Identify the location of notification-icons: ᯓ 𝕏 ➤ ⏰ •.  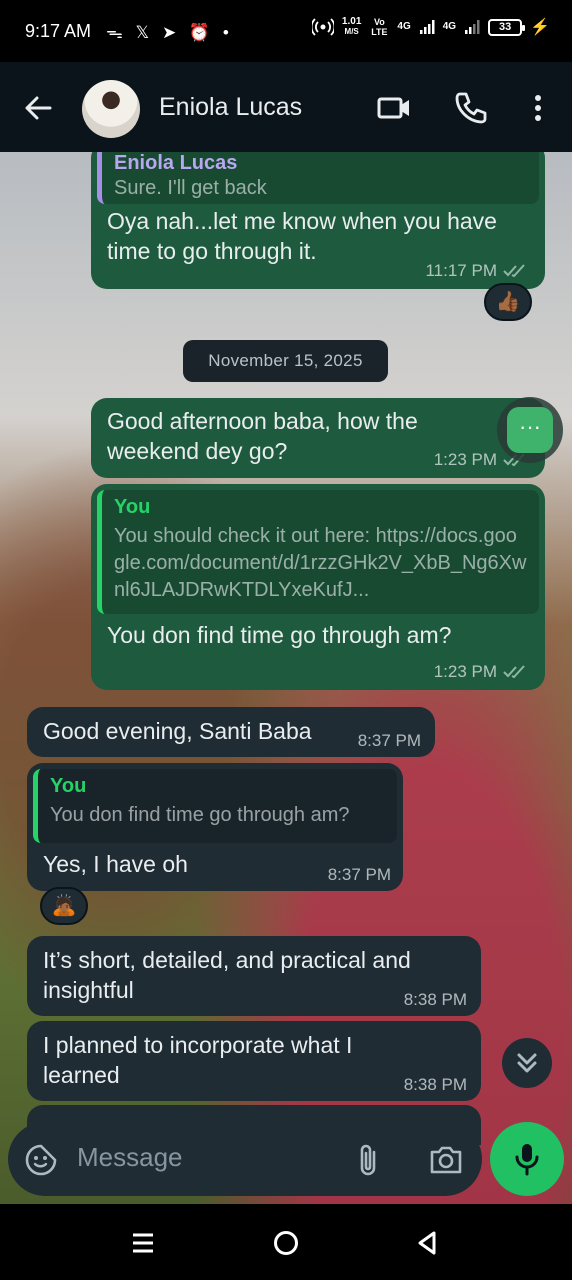
(169, 31).